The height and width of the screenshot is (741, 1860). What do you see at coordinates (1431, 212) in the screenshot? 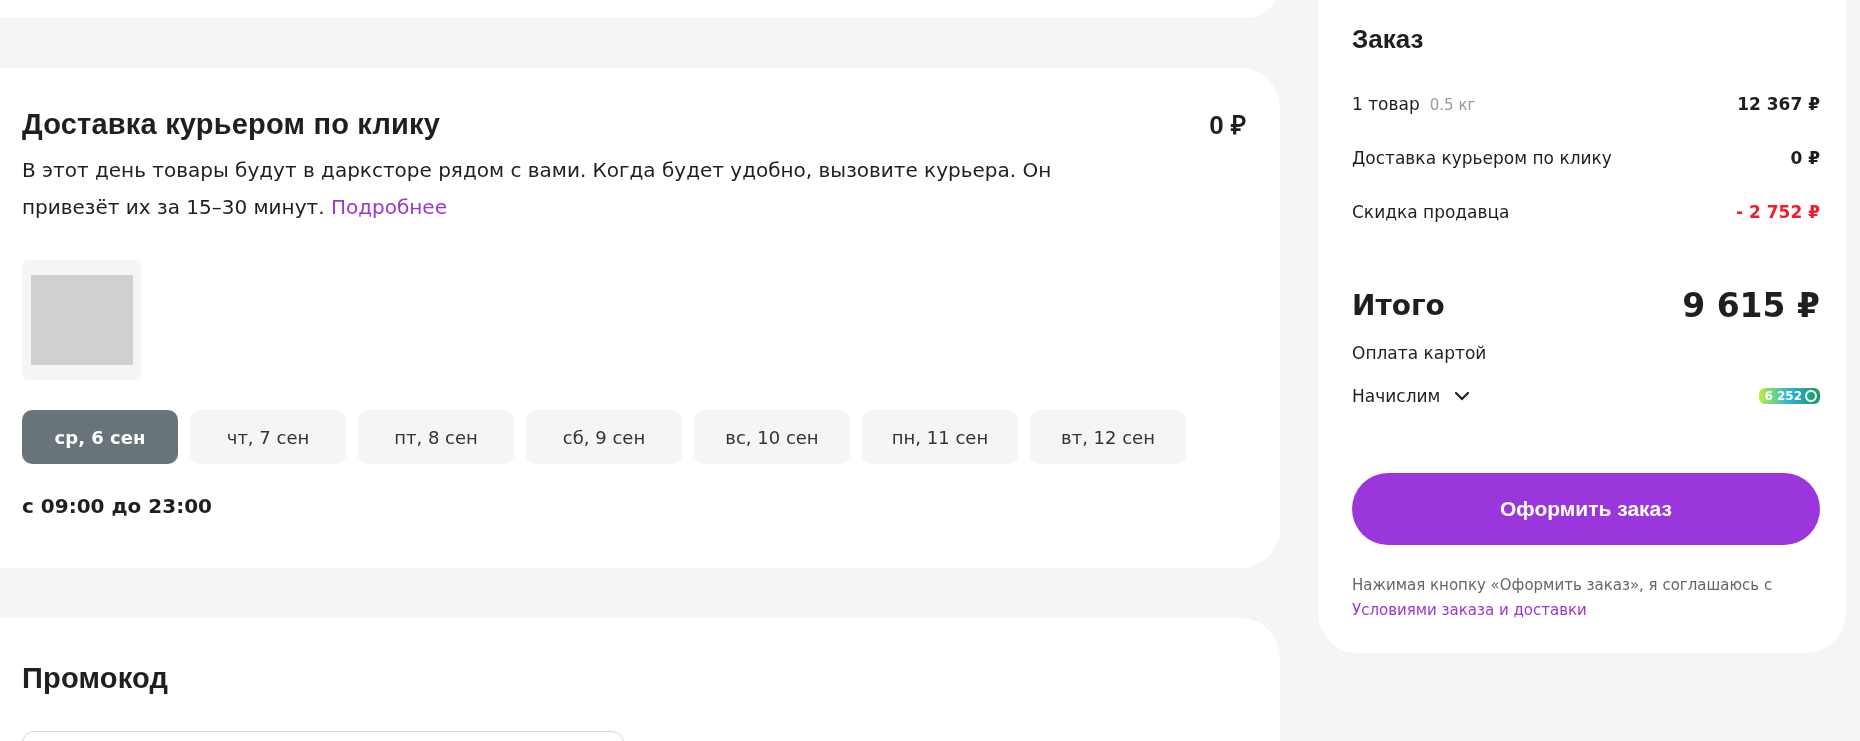
I see `line-label: Скидка продавца` at bounding box center [1431, 212].